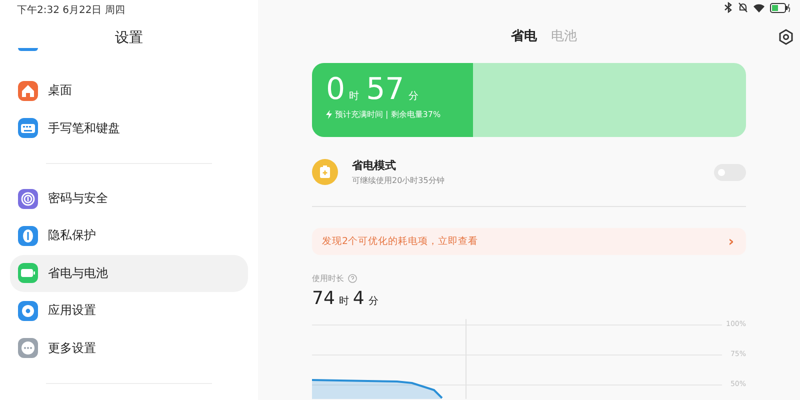 This screenshot has width=800, height=400. Describe the element at coordinates (388, 114) in the screenshot. I see `charge-caption: 预计充满时间 | 剩余电量37%` at that location.